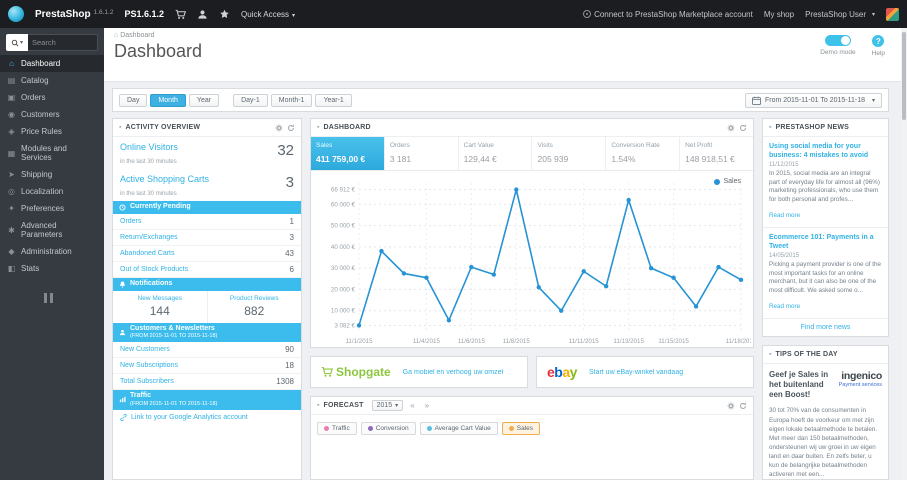  What do you see at coordinates (643, 153) in the screenshot?
I see `kpi-conversion-rate: Conversion Rate 1.54%` at bounding box center [643, 153].